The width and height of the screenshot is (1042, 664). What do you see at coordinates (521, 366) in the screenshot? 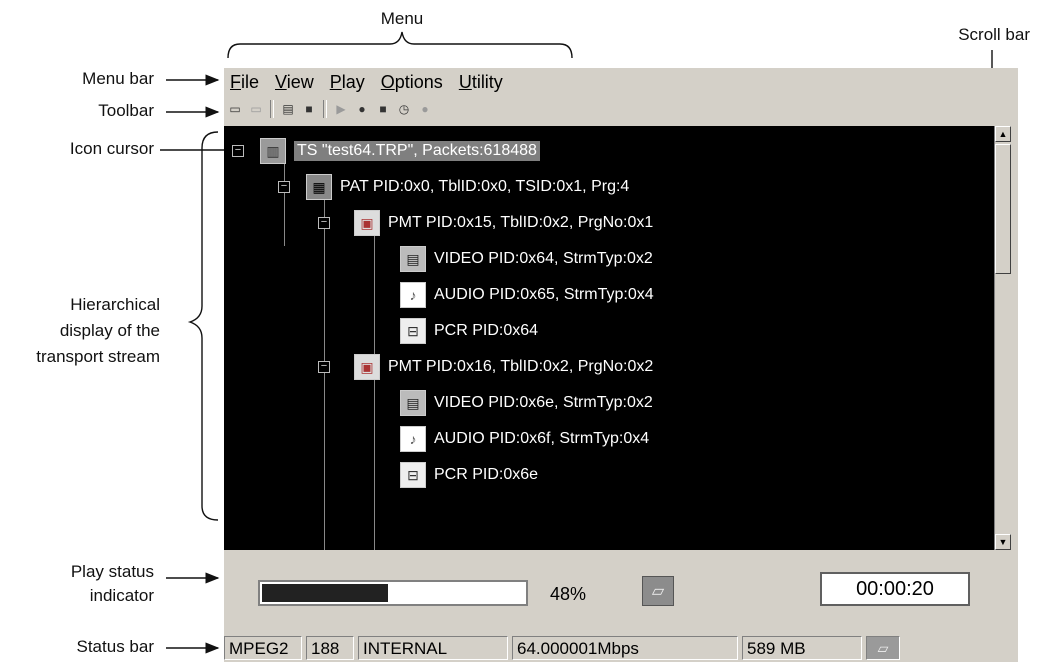
I see `tree-label-pmt-2: PMT PID:0x16, TblID:0x2, PrgNo:0x2` at bounding box center [521, 366].